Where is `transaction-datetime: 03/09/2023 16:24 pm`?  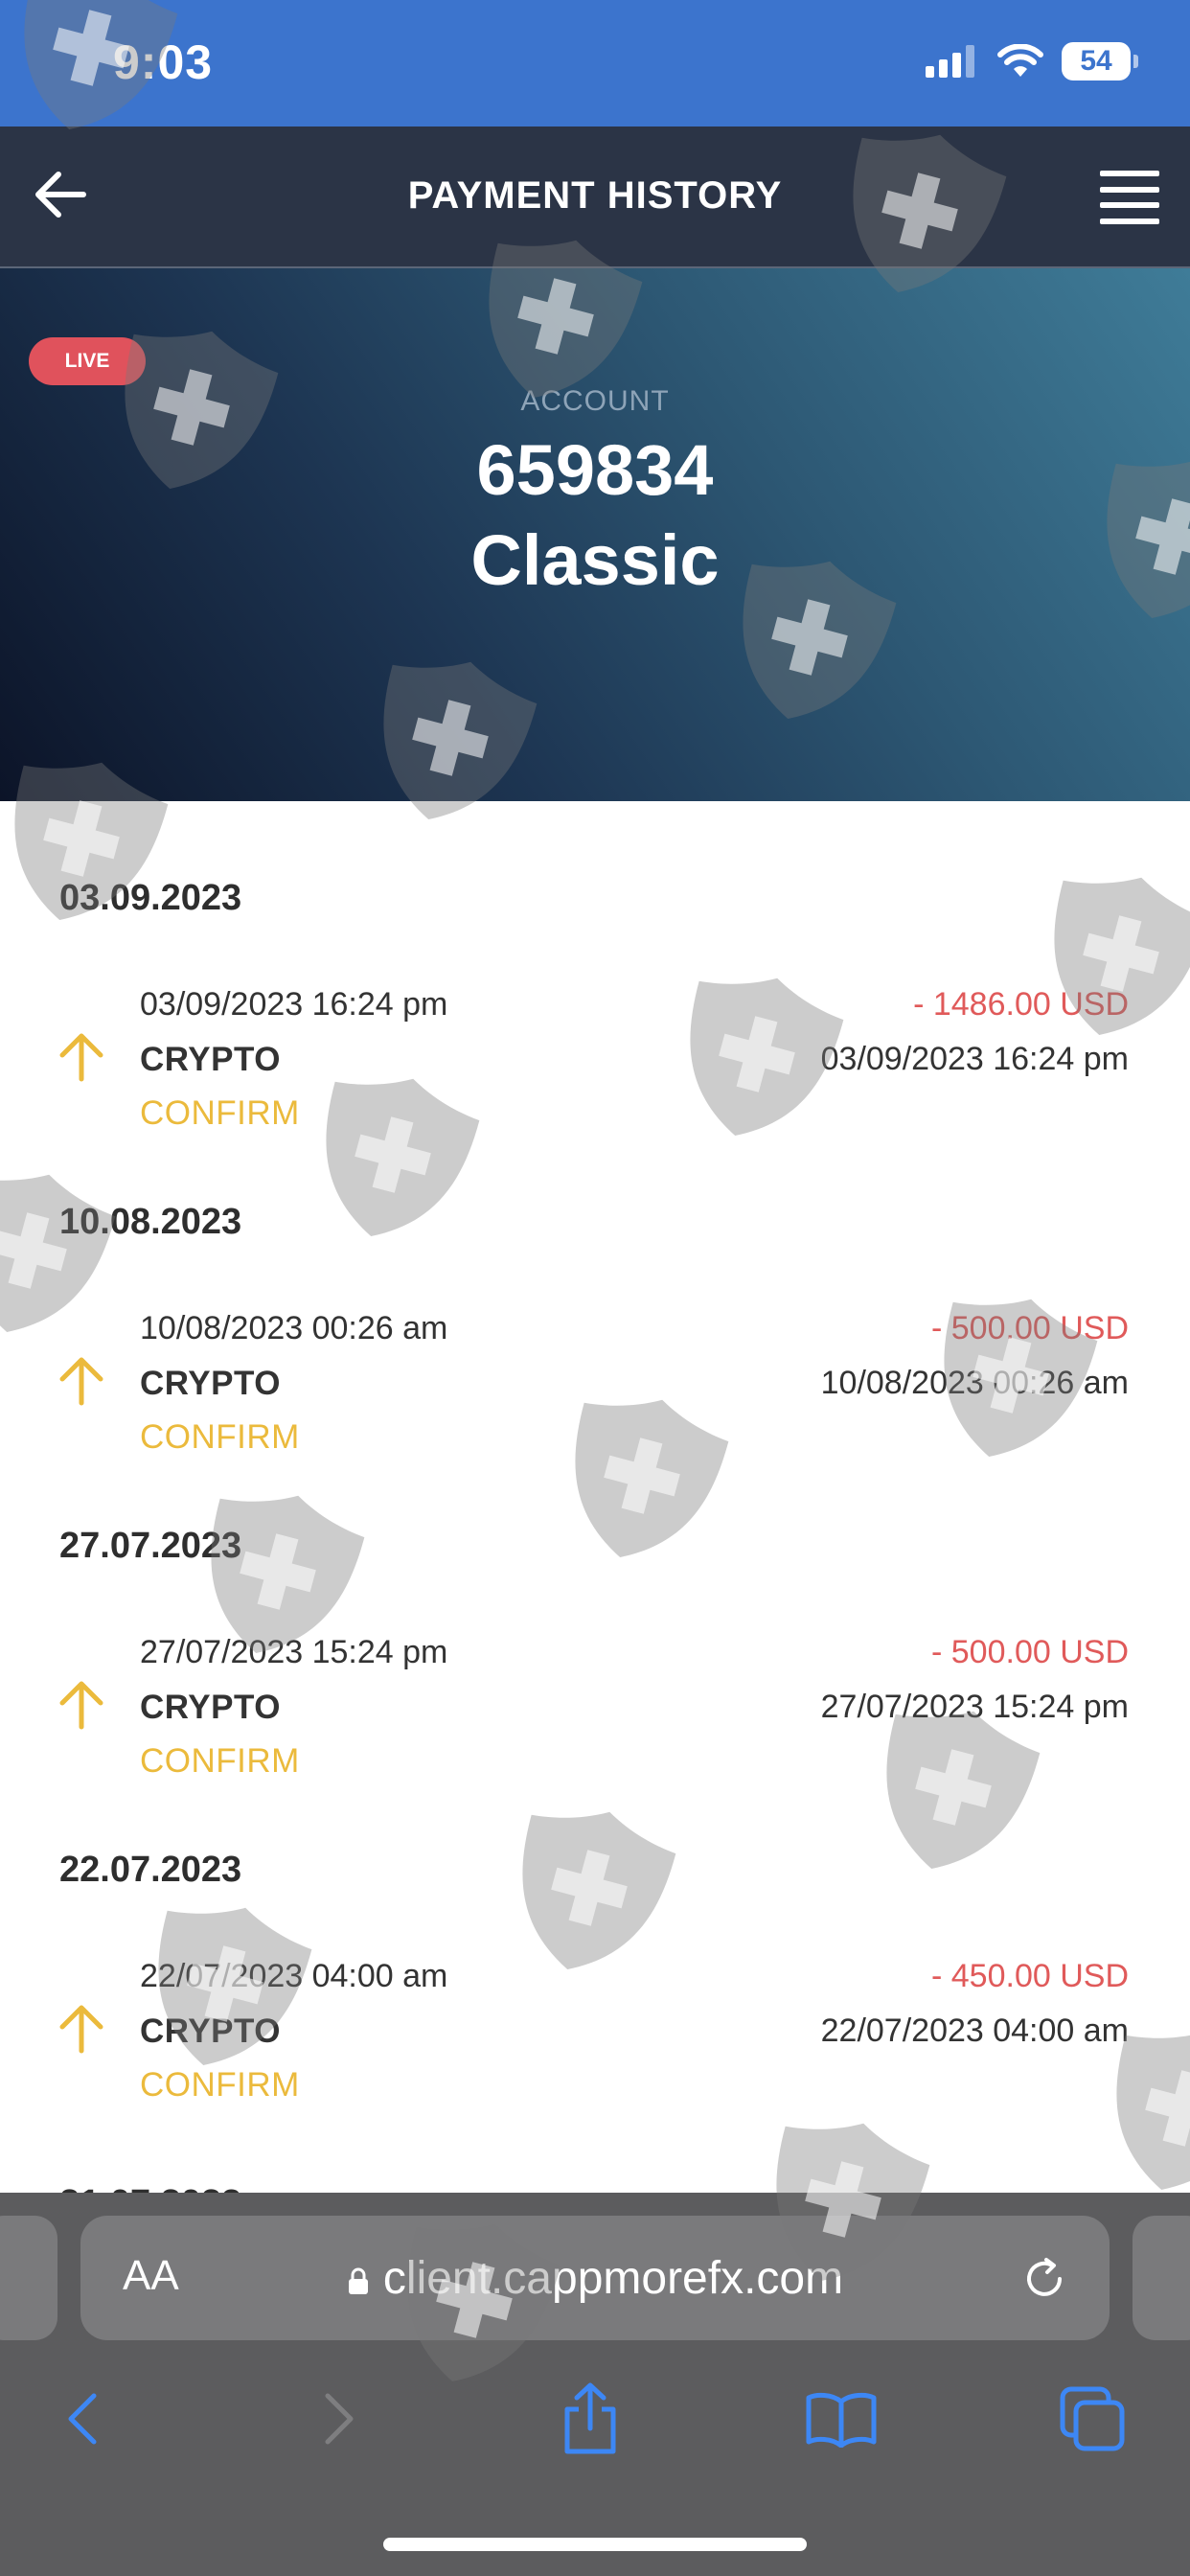
transaction-datetime: 03/09/2023 16:24 pm is located at coordinates (294, 1004).